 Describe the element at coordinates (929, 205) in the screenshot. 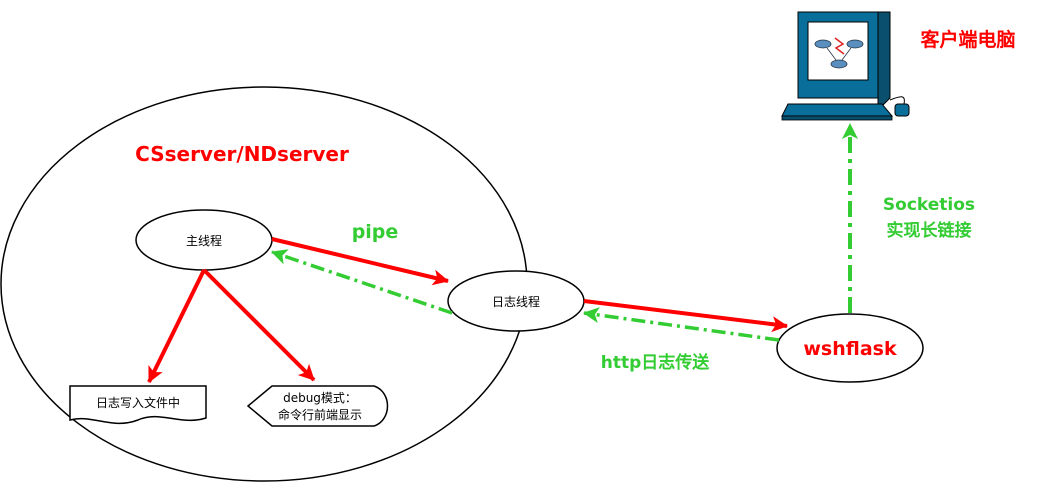

I see `socketio-label-line1: Socketios` at that location.